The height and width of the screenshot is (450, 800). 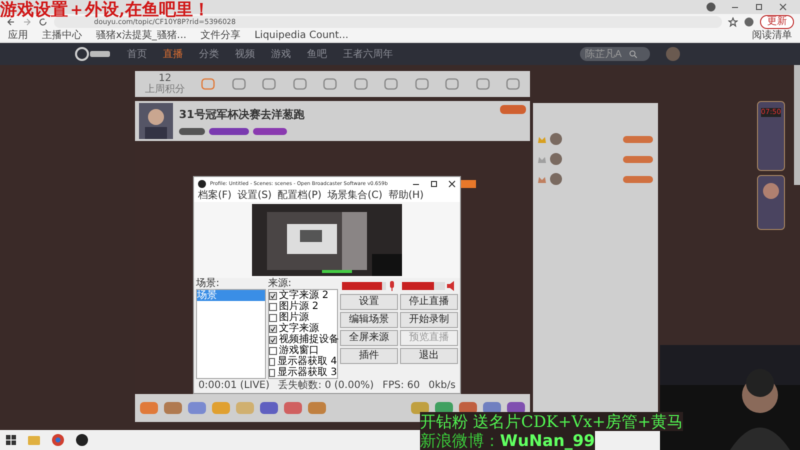 I want to click on bookmark: 应用, so click(x=18, y=36).